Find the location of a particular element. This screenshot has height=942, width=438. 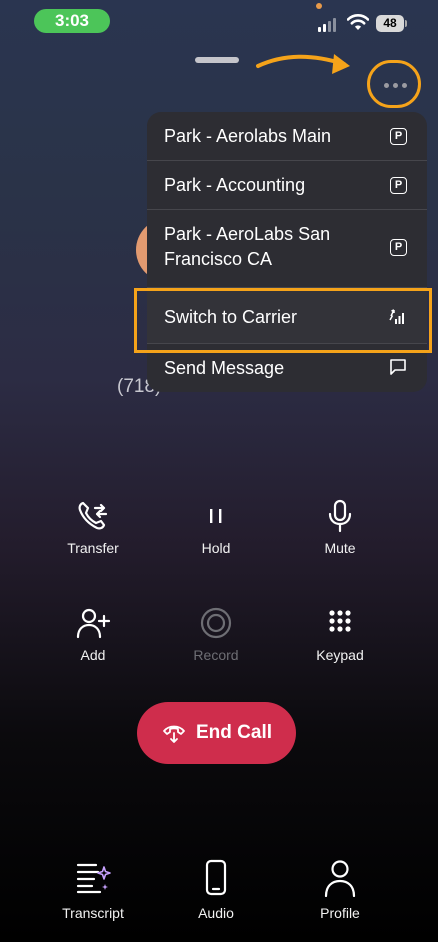

transfer-button: Transfer is located at coordinates (93, 527).